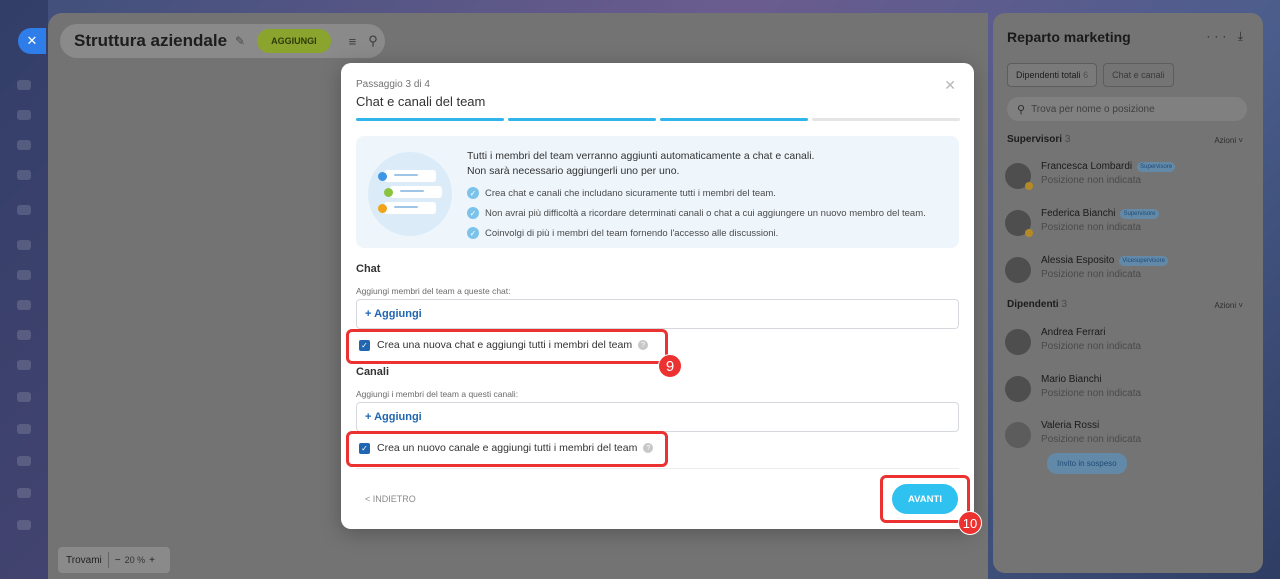  What do you see at coordinates (1035, 139) in the screenshot?
I see `section-label: Supervisori` at bounding box center [1035, 139].